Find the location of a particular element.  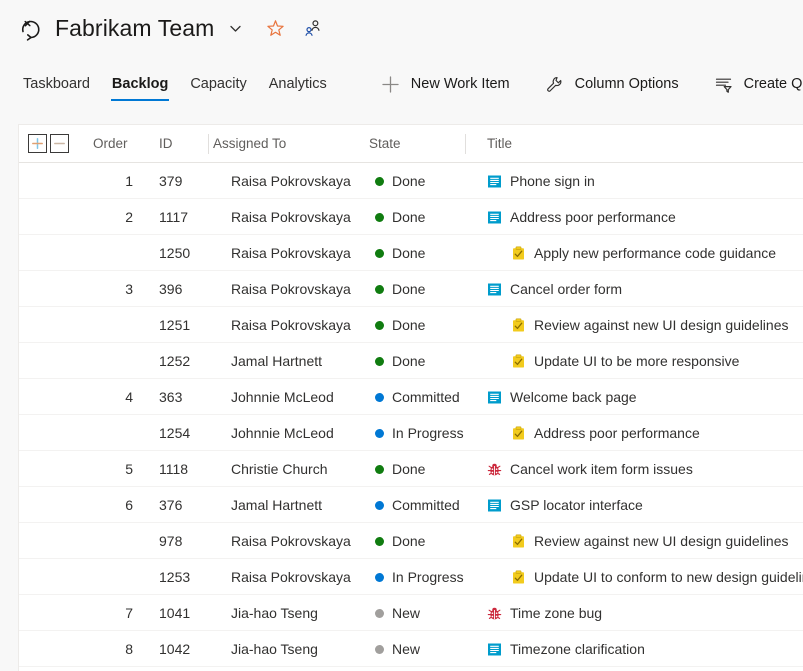

tab-capacity: Capacity is located at coordinates (218, 84).